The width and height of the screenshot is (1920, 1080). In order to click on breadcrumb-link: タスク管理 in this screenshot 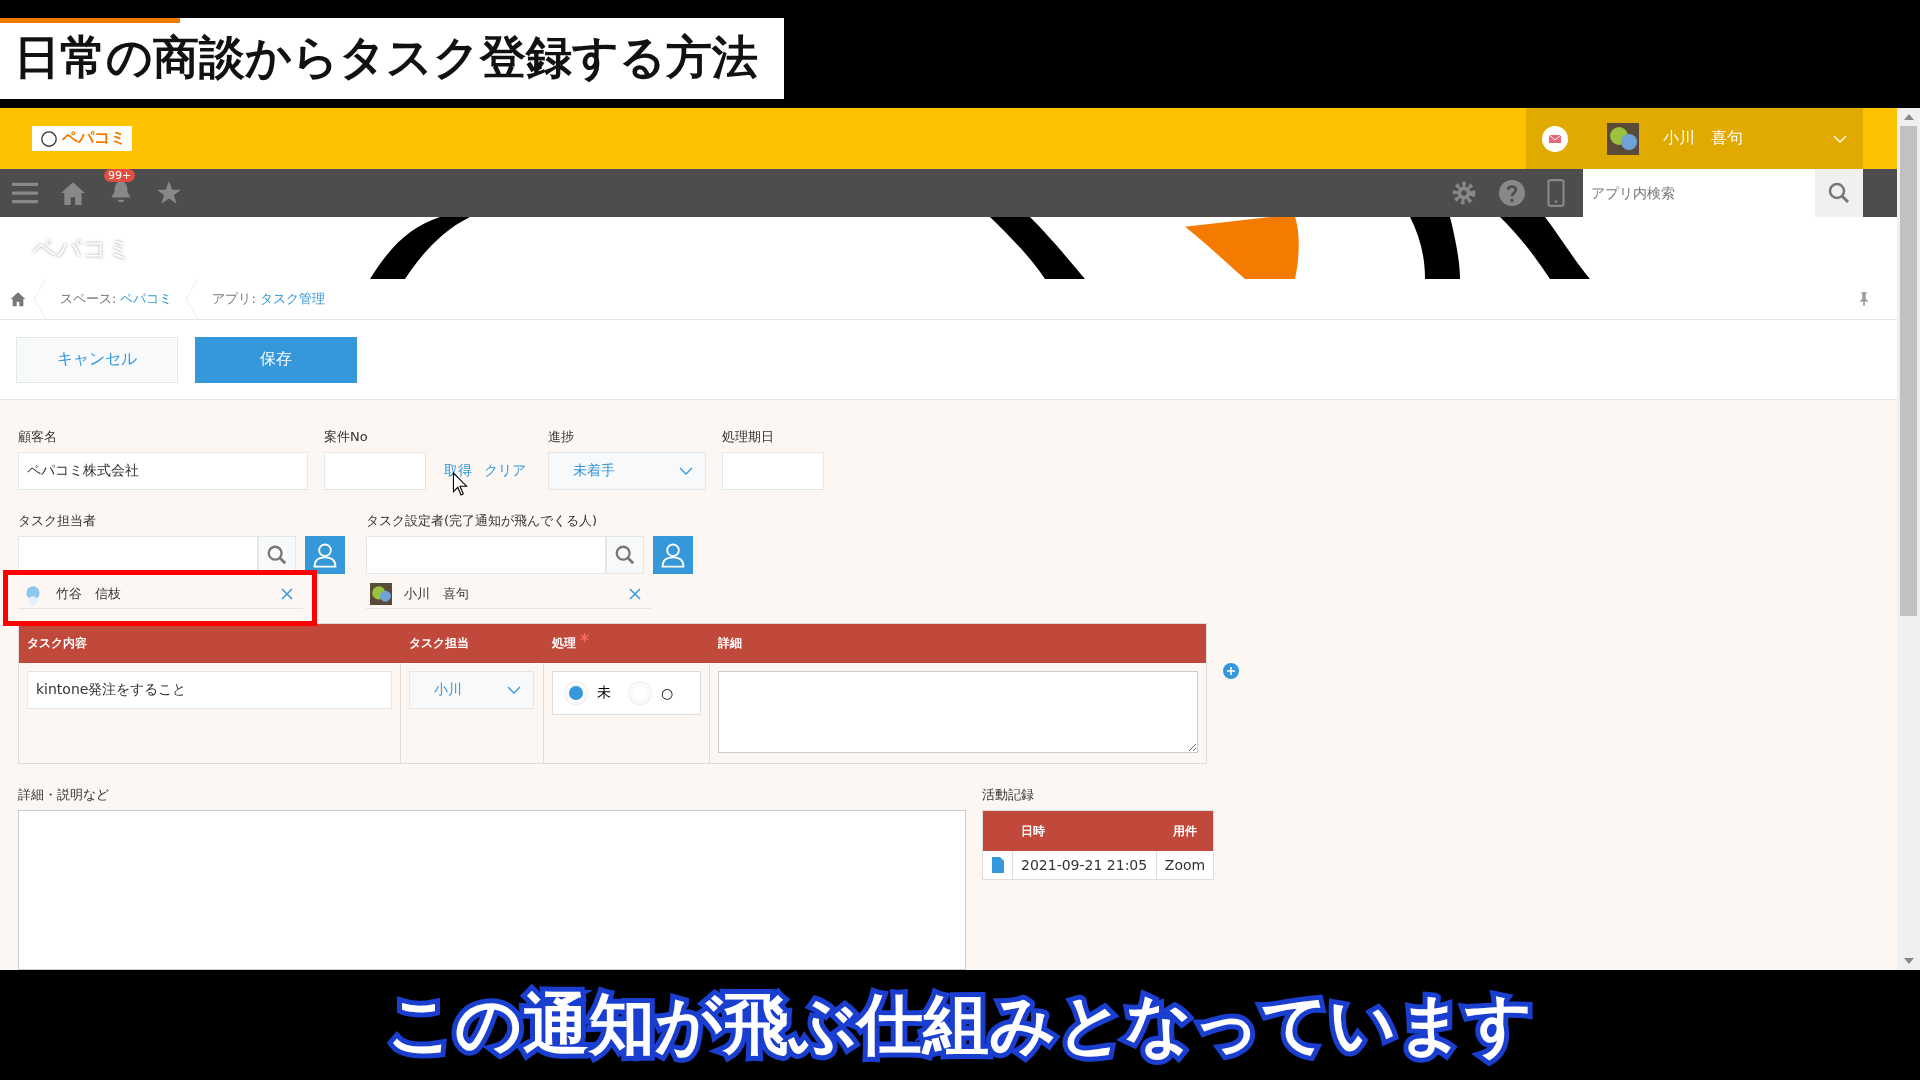, I will do `click(292, 299)`.